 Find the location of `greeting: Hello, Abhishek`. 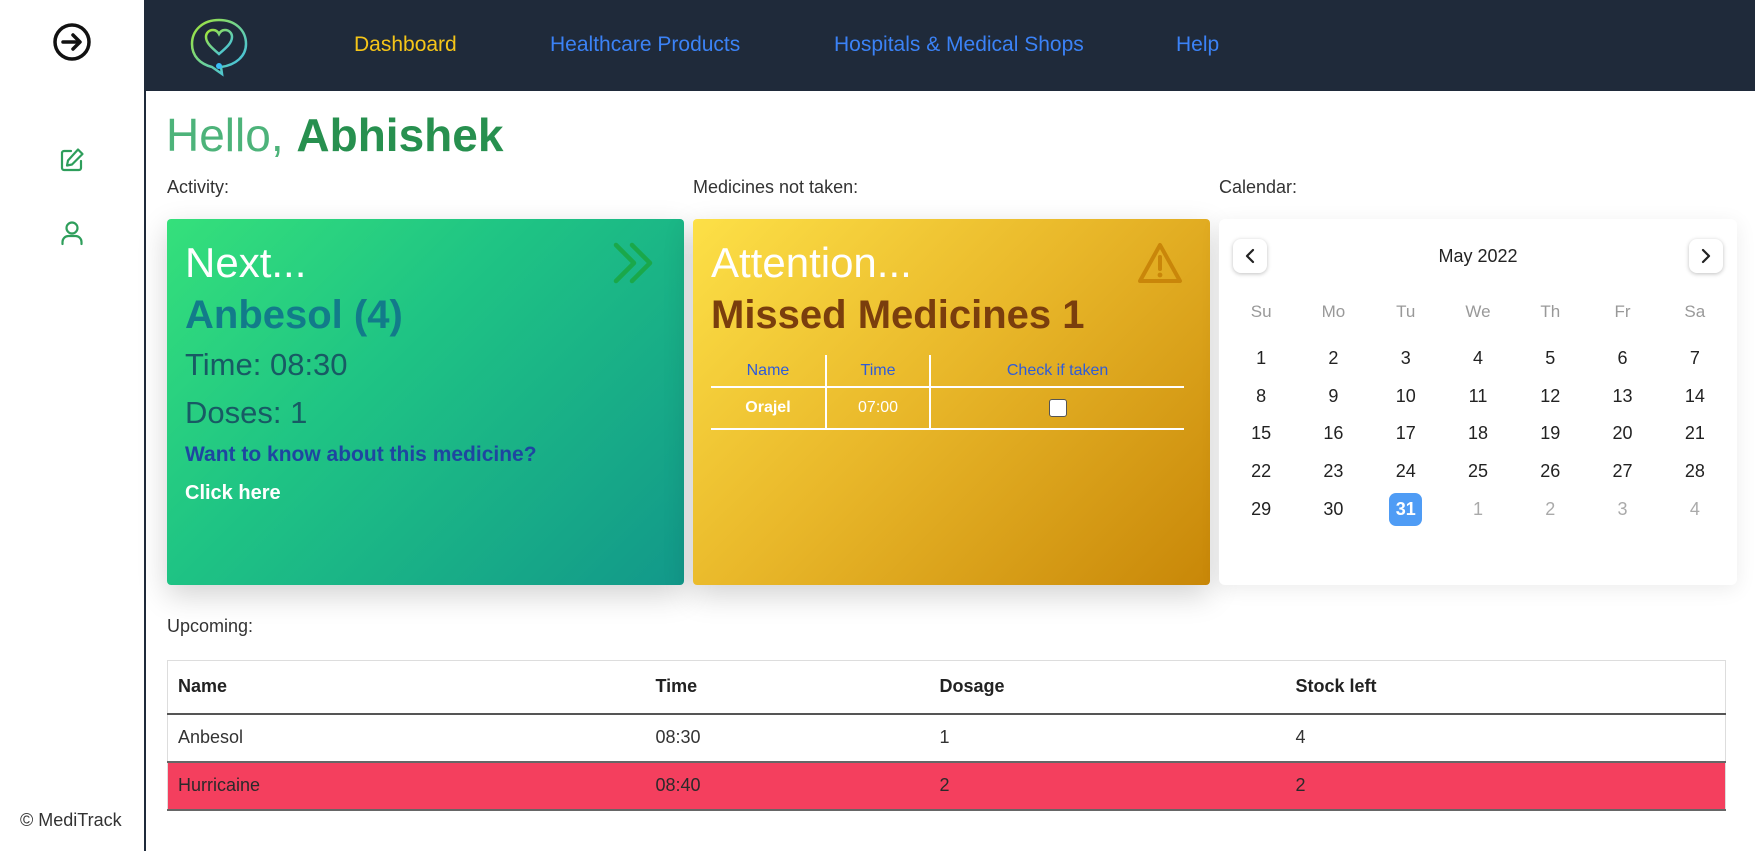

greeting: Hello, Abhishek is located at coordinates (334, 135).